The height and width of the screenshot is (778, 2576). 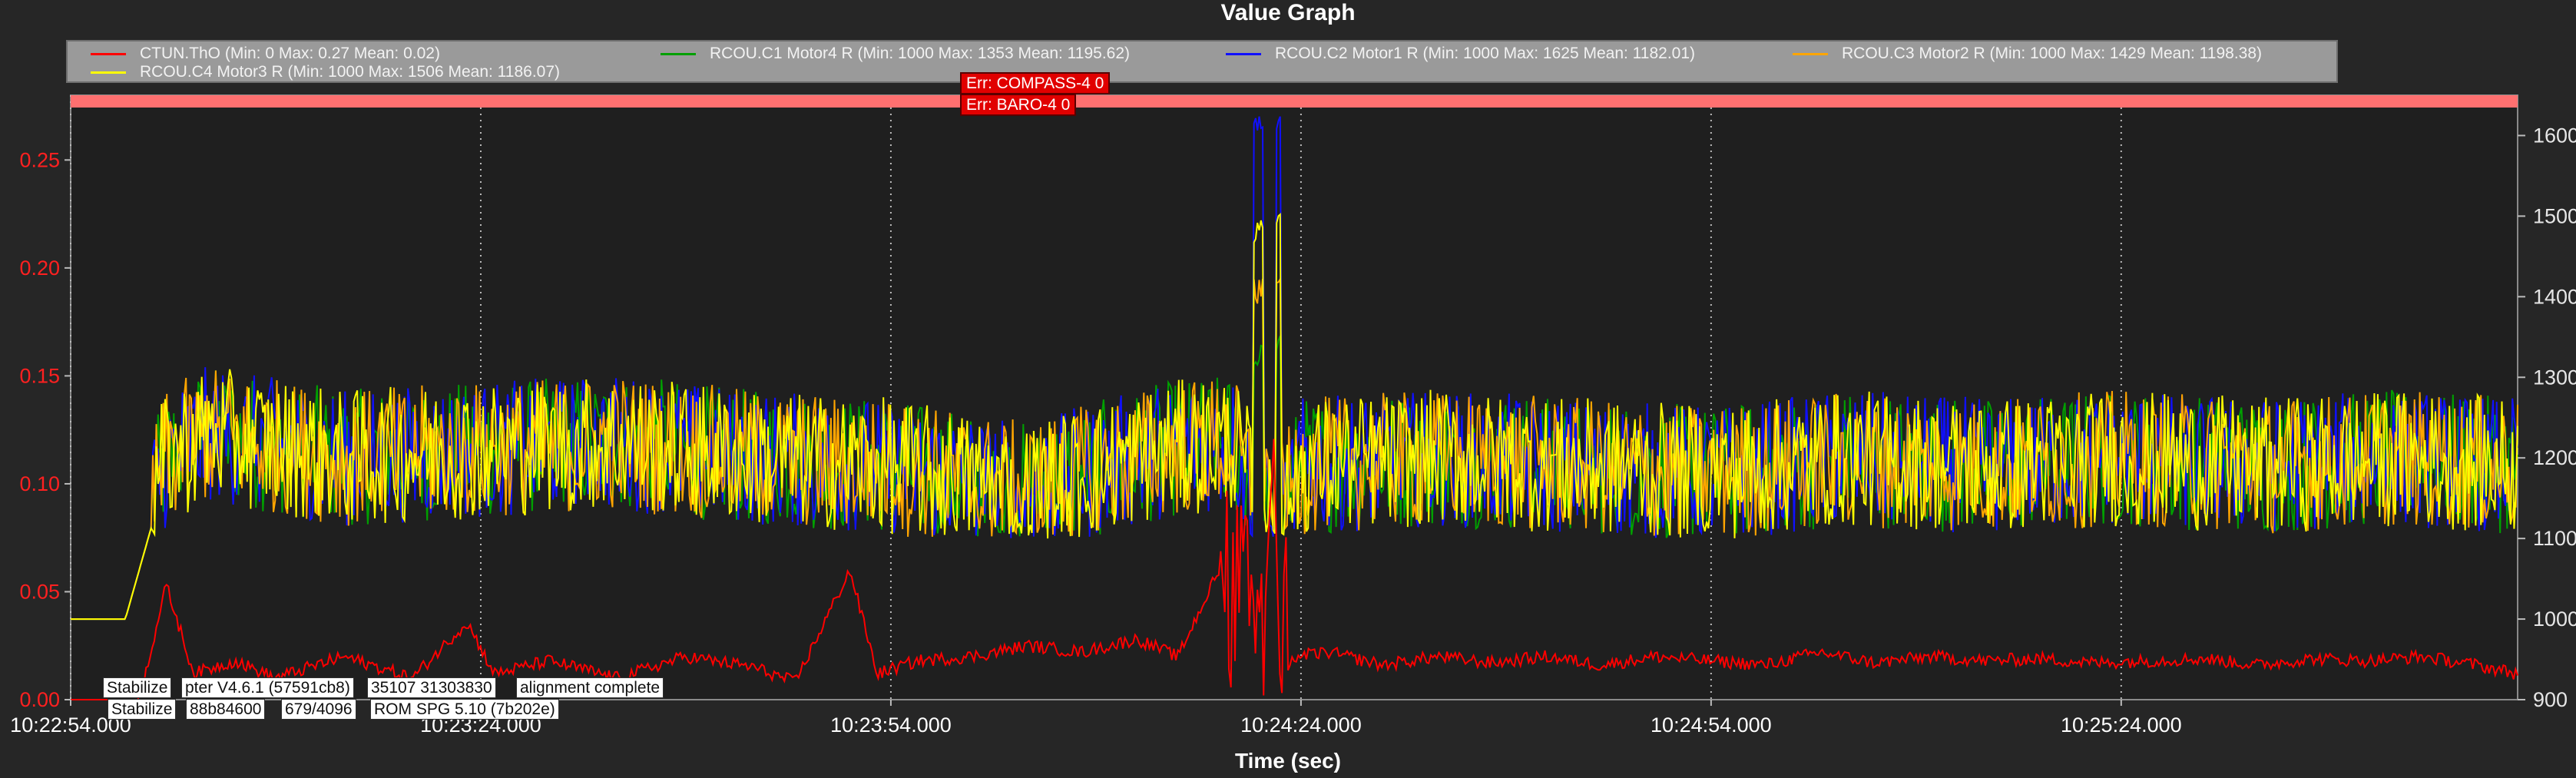 What do you see at coordinates (2554, 619) in the screenshot?
I see `y-right-tick-label: 1000` at bounding box center [2554, 619].